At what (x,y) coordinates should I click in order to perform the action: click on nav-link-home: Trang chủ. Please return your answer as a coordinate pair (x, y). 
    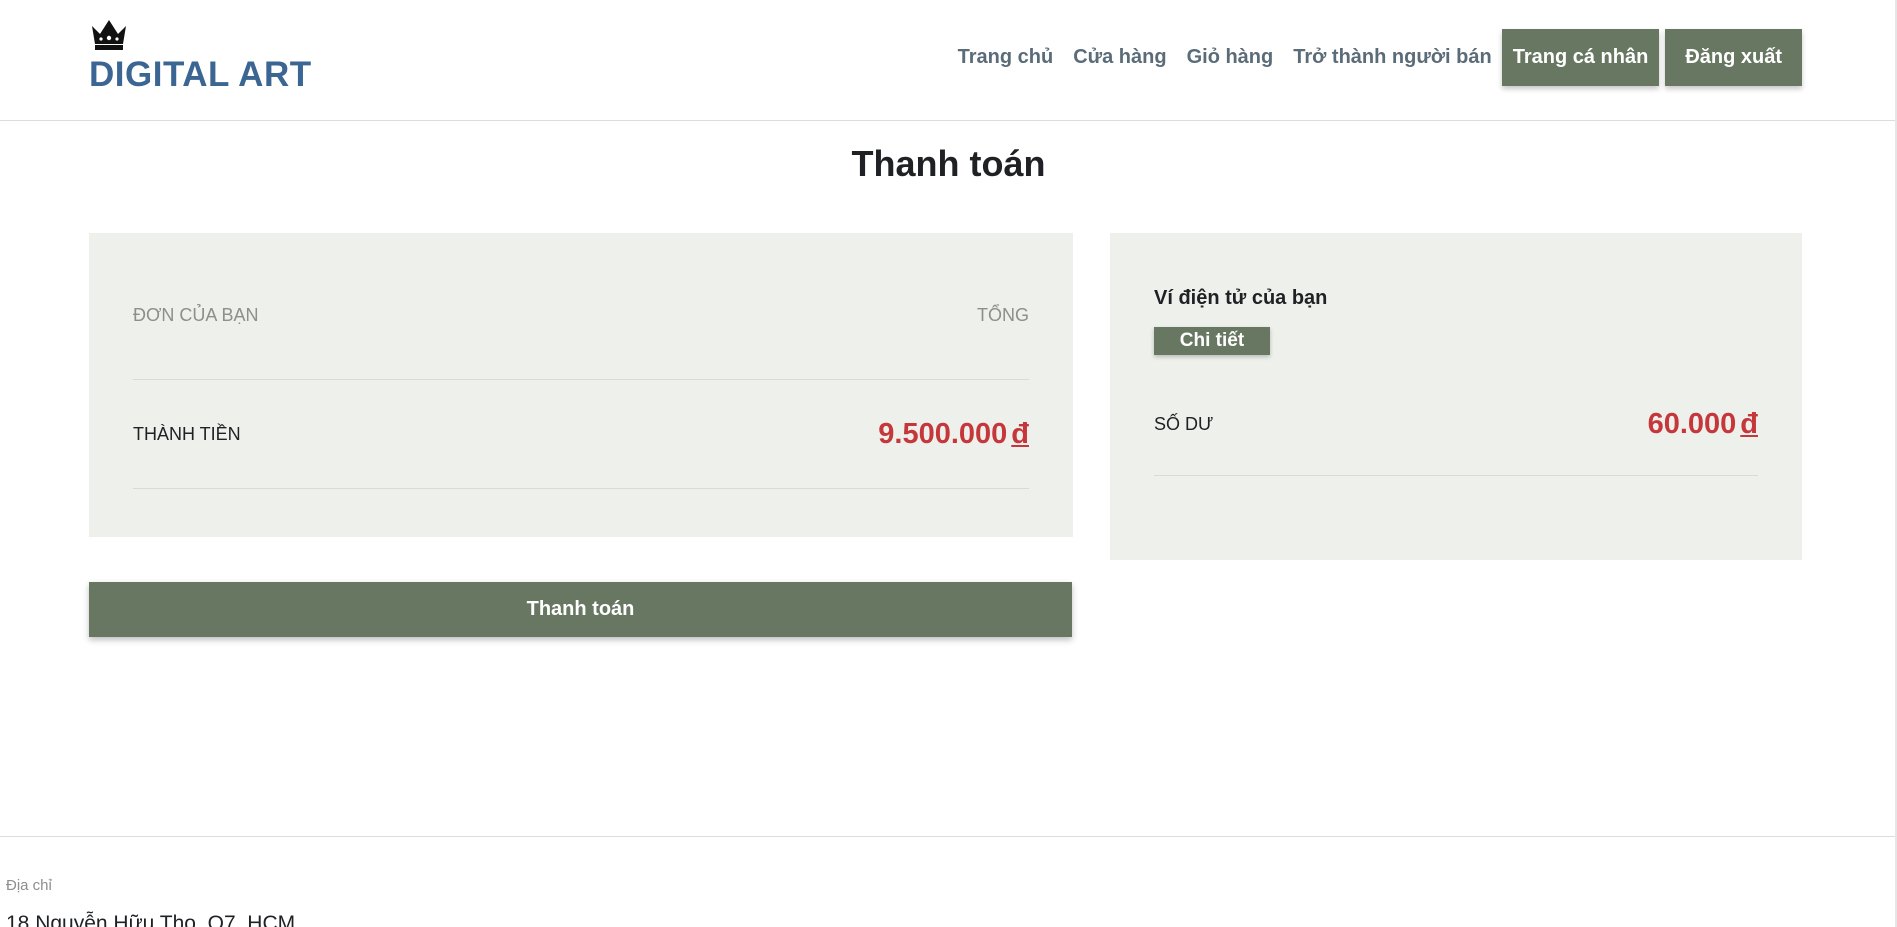
    Looking at the image, I should click on (1006, 57).